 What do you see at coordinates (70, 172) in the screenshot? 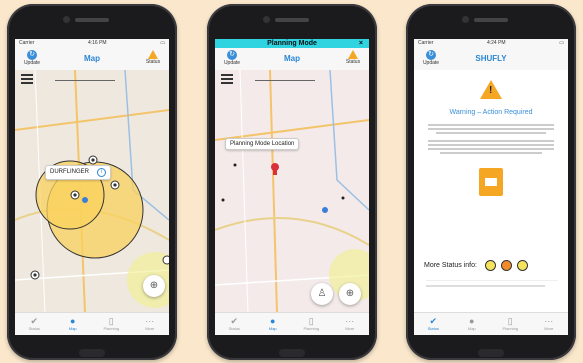
I see `callout-label: DURFLINGER` at bounding box center [70, 172].